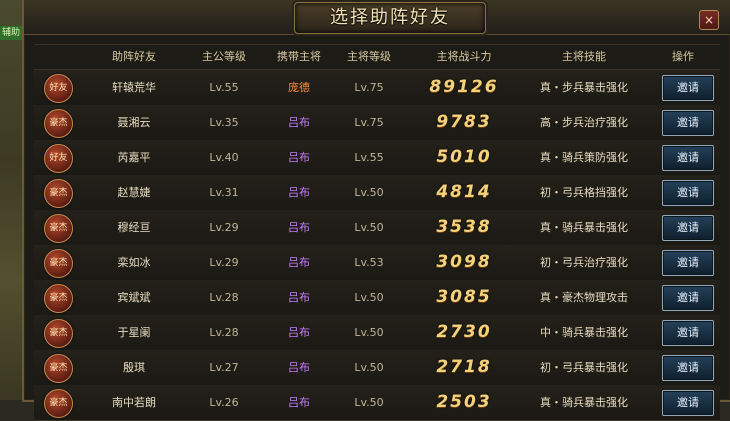 Image resolution: width=730 pixels, height=421 pixels. Describe the element at coordinates (464, 157) in the screenshot. I see `general-power: 5010` at that location.